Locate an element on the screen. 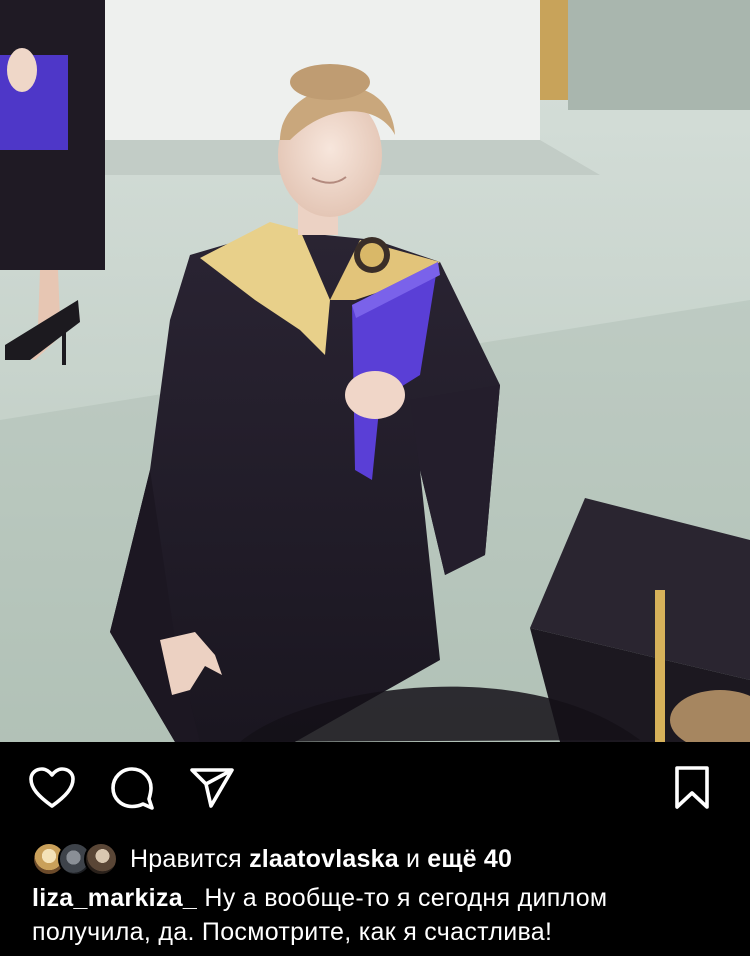 Image resolution: width=750 pixels, height=956 pixels. like-button is located at coordinates (52, 790).